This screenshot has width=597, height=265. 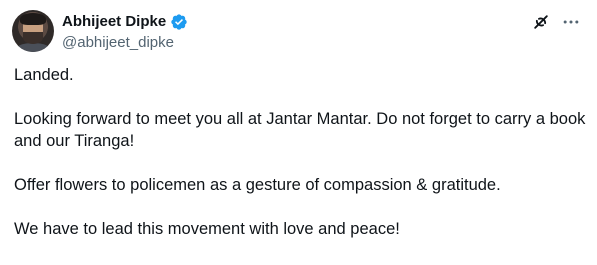 I want to click on avatar, so click(x=33, y=31).